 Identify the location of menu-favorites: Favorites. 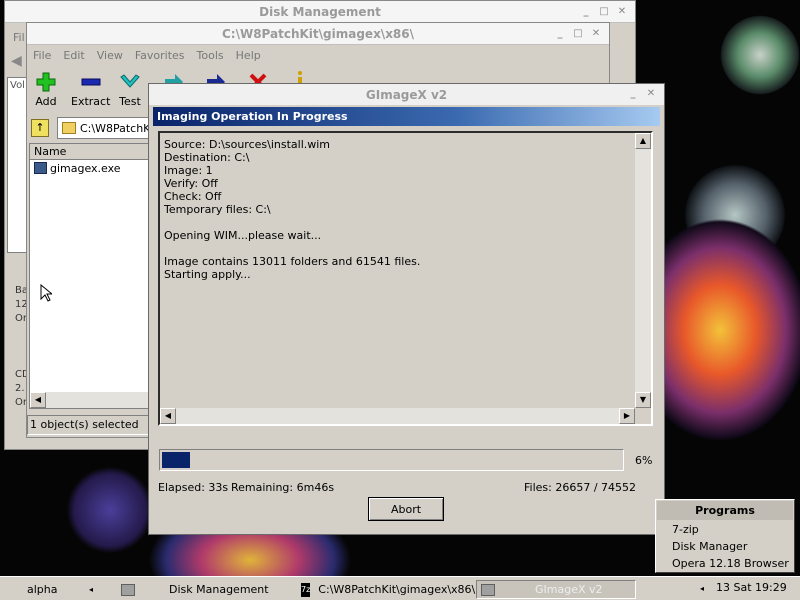
(160, 55).